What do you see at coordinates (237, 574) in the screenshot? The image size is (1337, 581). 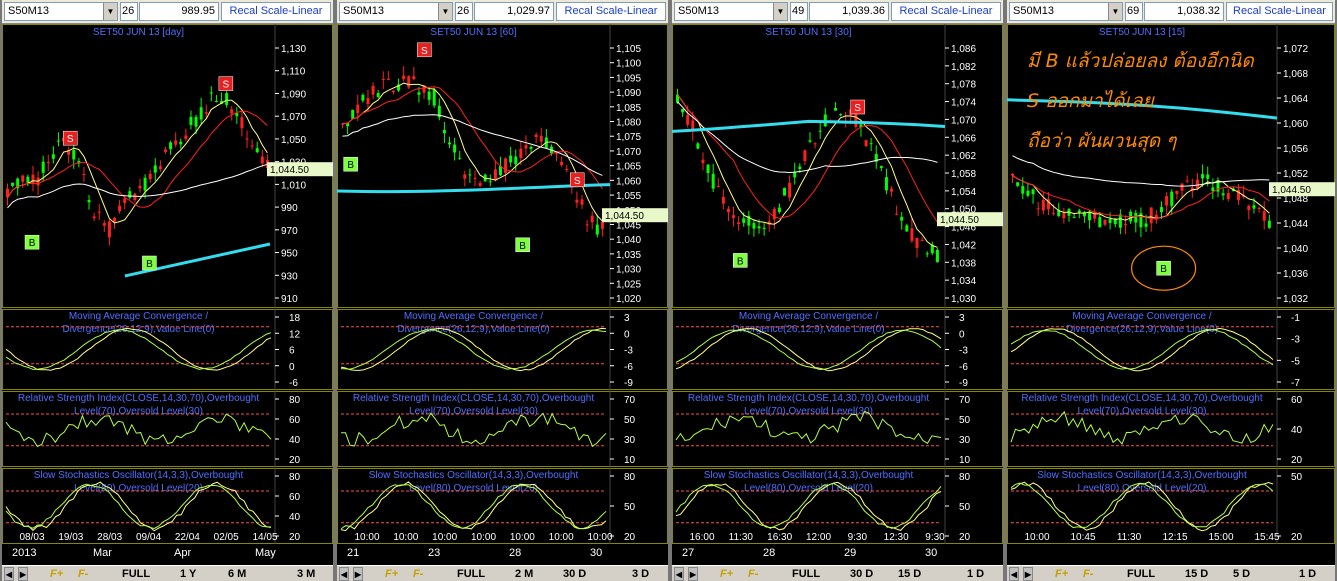 I see `range-button-2: 6 M` at bounding box center [237, 574].